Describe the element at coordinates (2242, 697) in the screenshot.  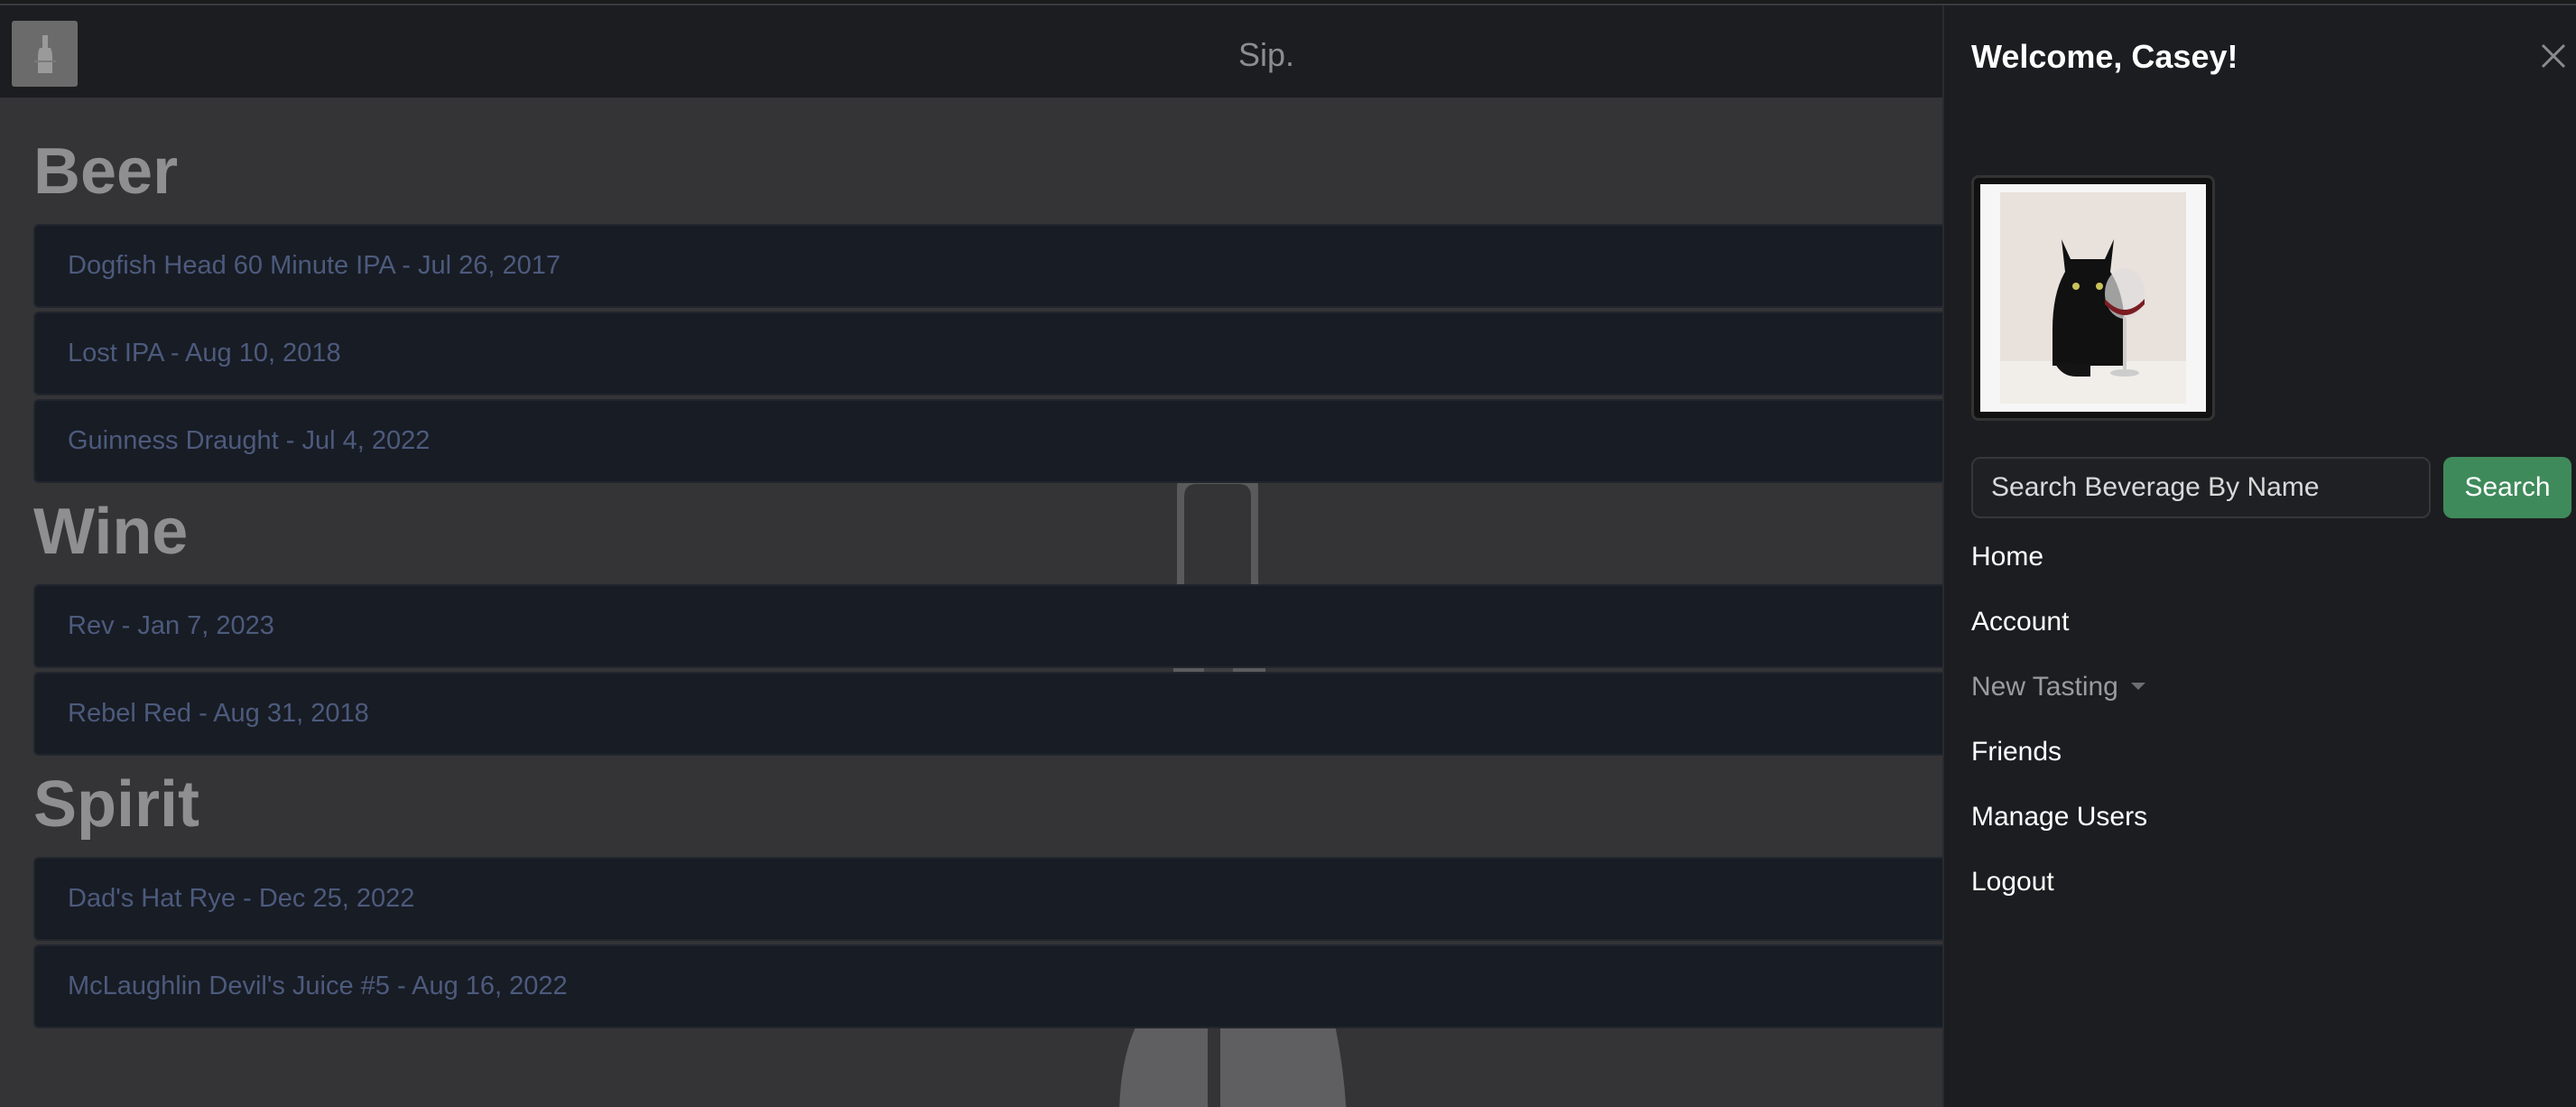
I see `nav-dropdown-new-tasting: New Tasting` at that location.